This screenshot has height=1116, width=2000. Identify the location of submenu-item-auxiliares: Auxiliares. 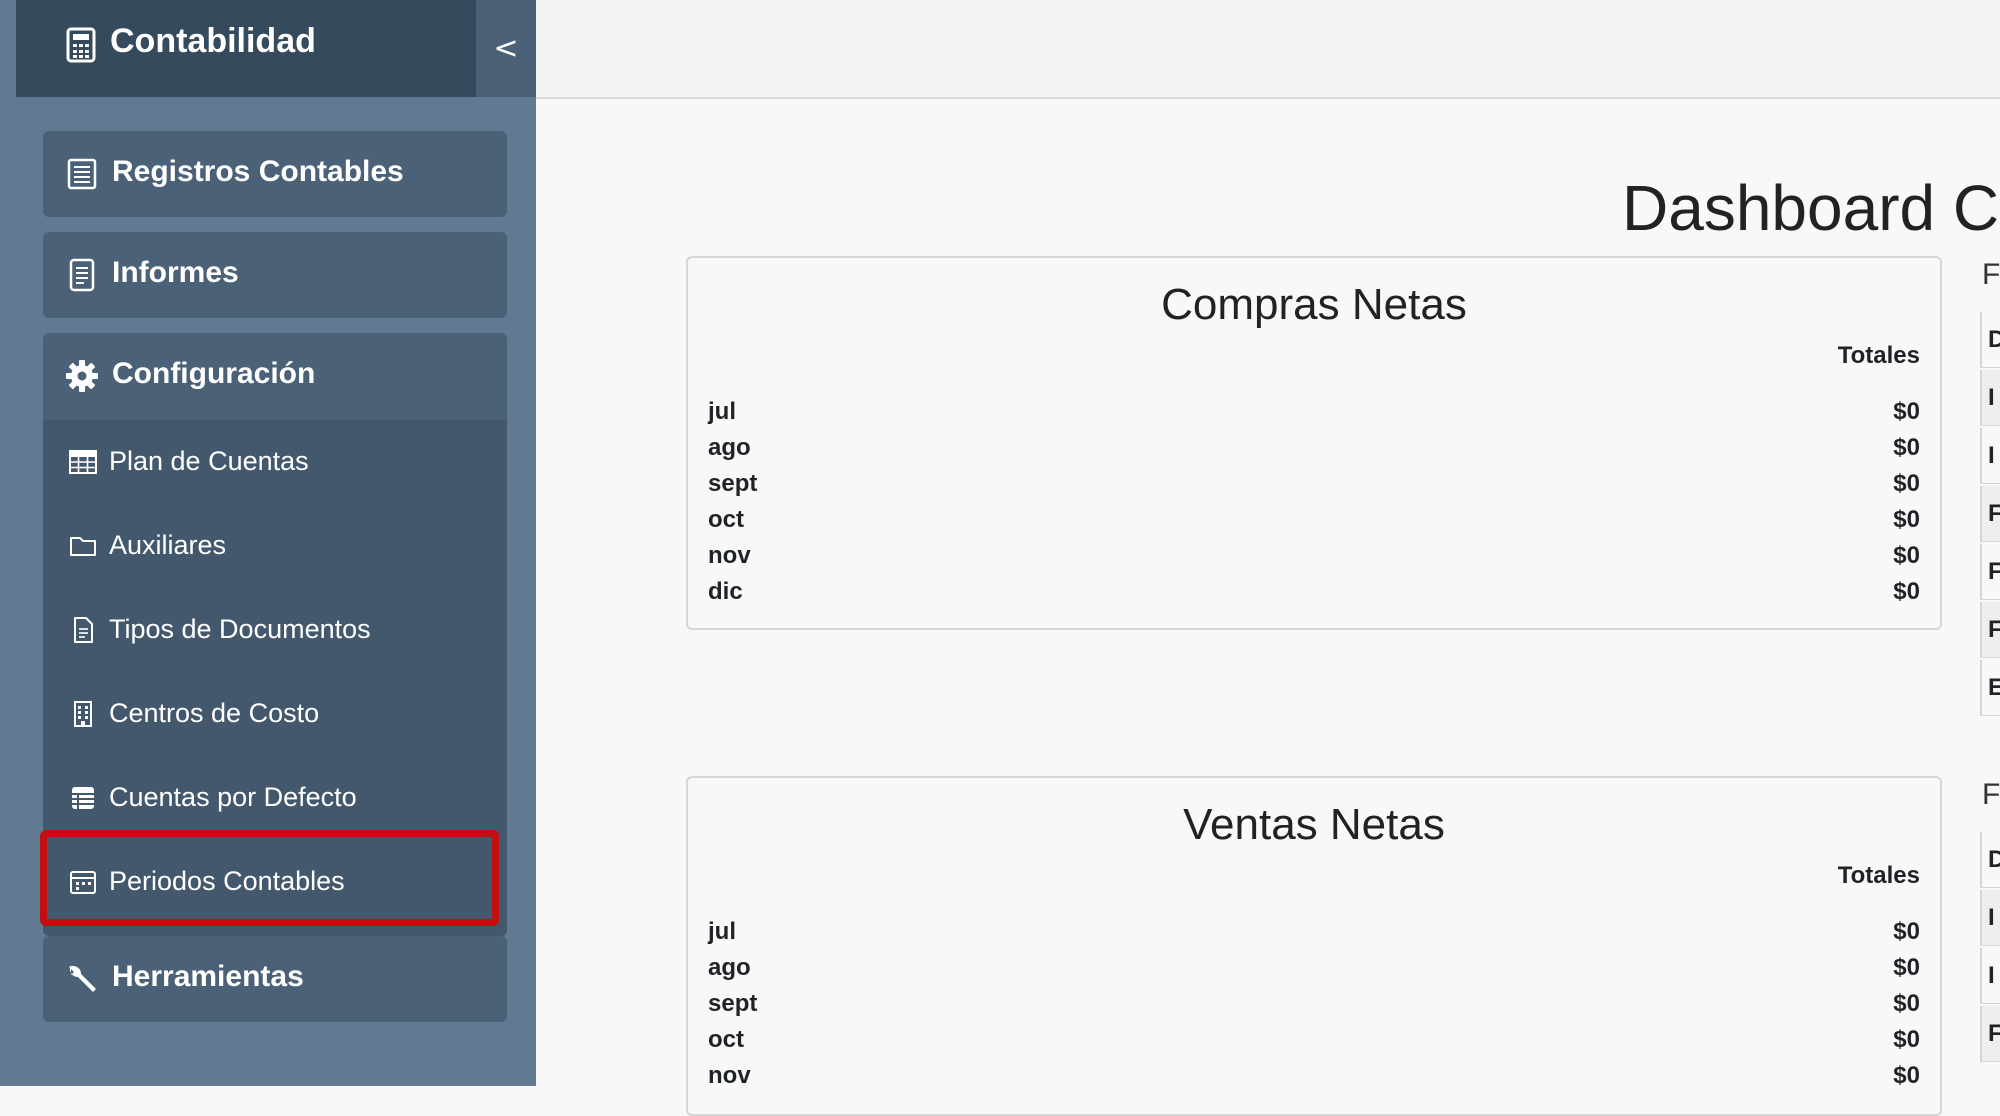
(275, 546).